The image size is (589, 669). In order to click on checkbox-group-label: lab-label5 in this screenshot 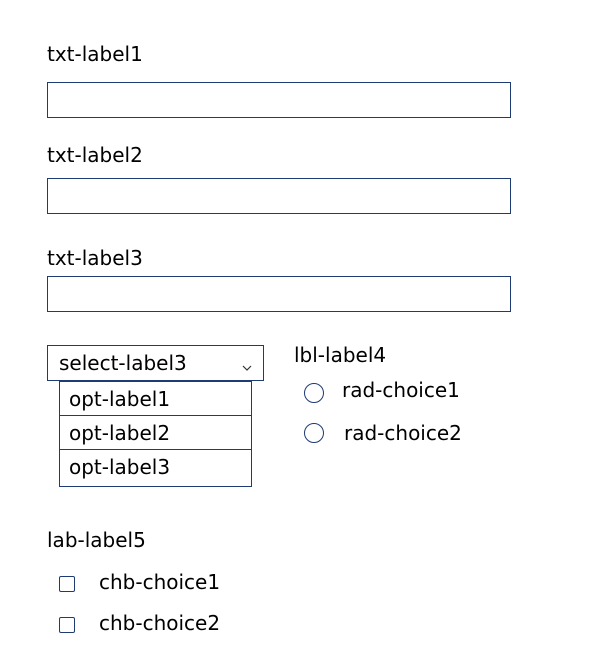, I will do `click(96, 540)`.